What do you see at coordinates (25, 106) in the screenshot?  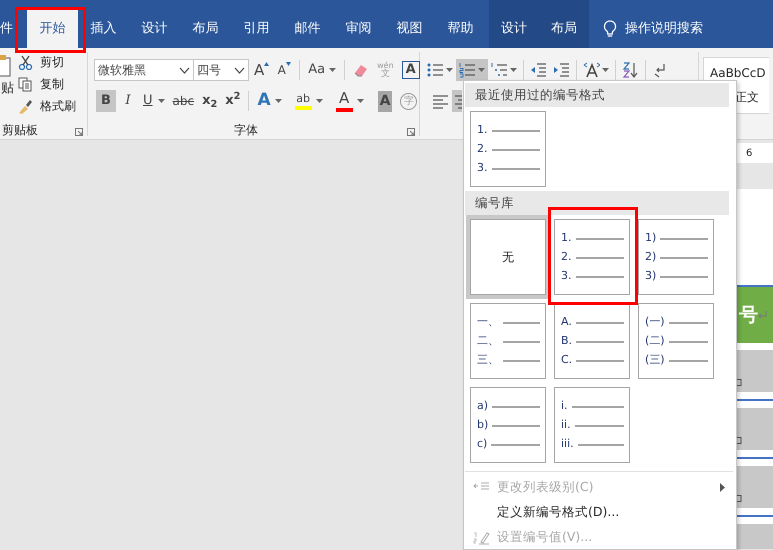 I see `brush-icon` at bounding box center [25, 106].